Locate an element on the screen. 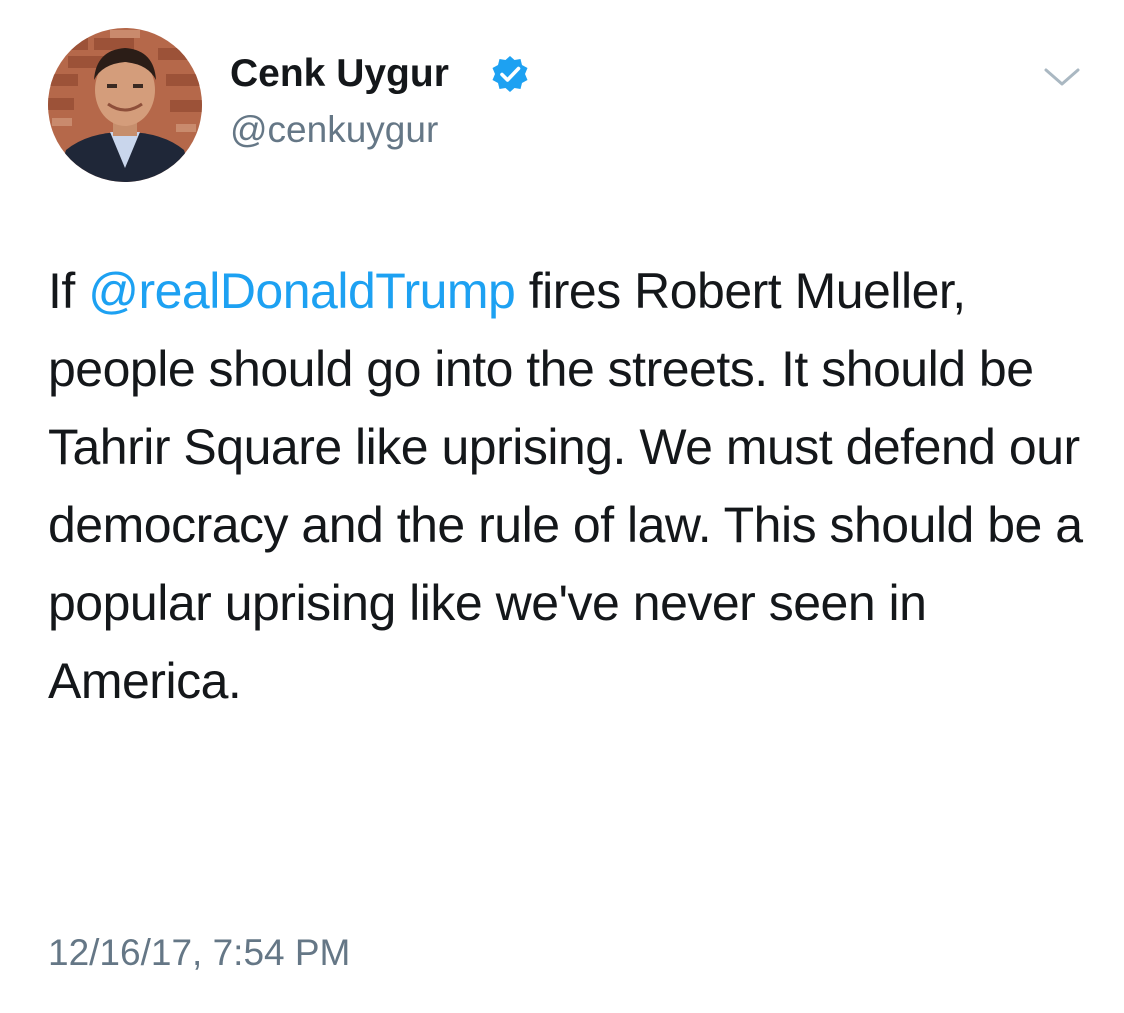  tweet-timestamp: 12/16/17, 7:54 PM is located at coordinates (199, 953).